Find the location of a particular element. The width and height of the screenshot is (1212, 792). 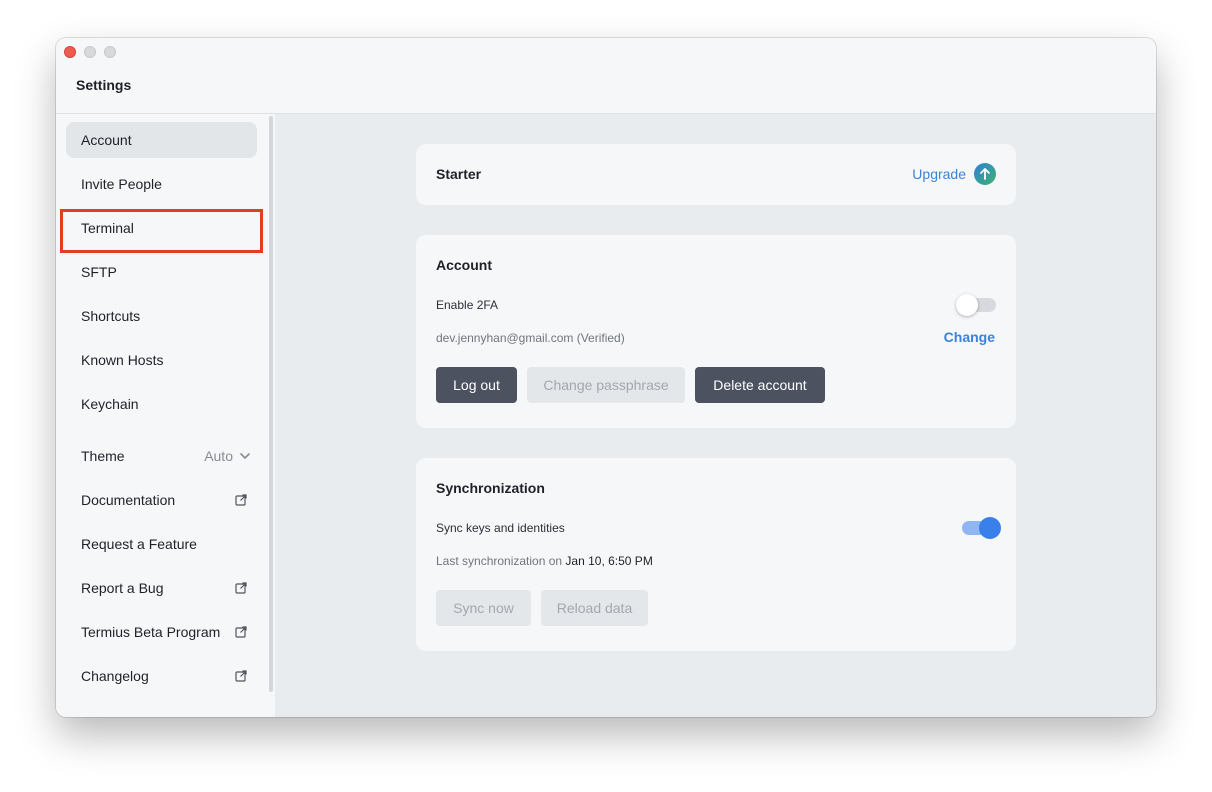

minimize-window-button is located at coordinates (90, 52).